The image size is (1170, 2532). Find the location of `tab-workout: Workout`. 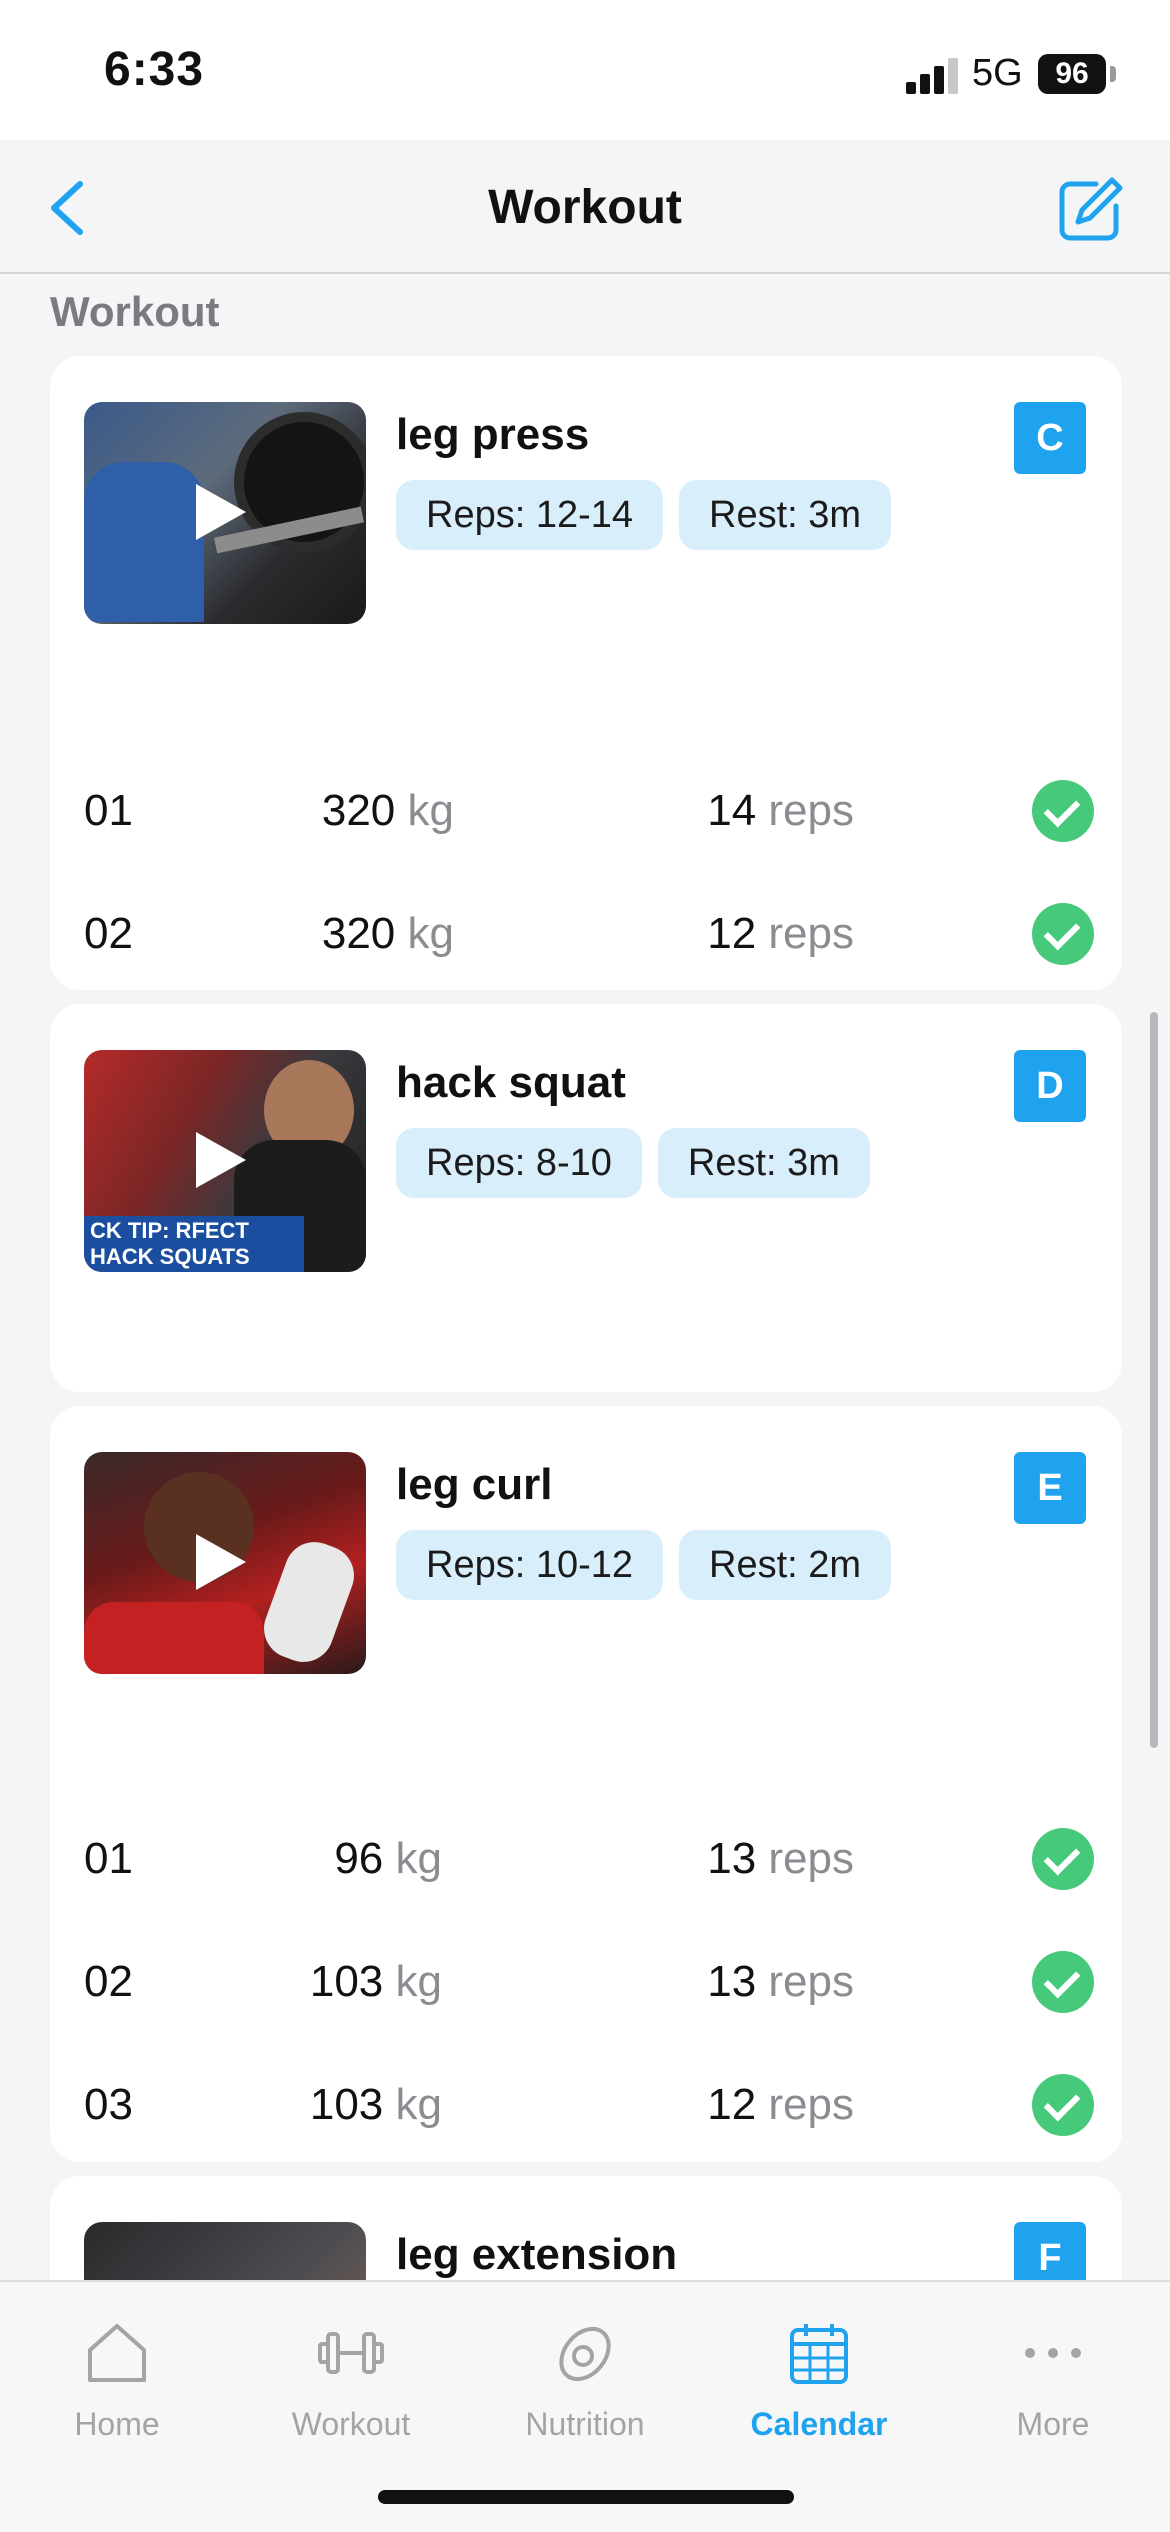

tab-workout: Workout is located at coordinates (351, 2382).